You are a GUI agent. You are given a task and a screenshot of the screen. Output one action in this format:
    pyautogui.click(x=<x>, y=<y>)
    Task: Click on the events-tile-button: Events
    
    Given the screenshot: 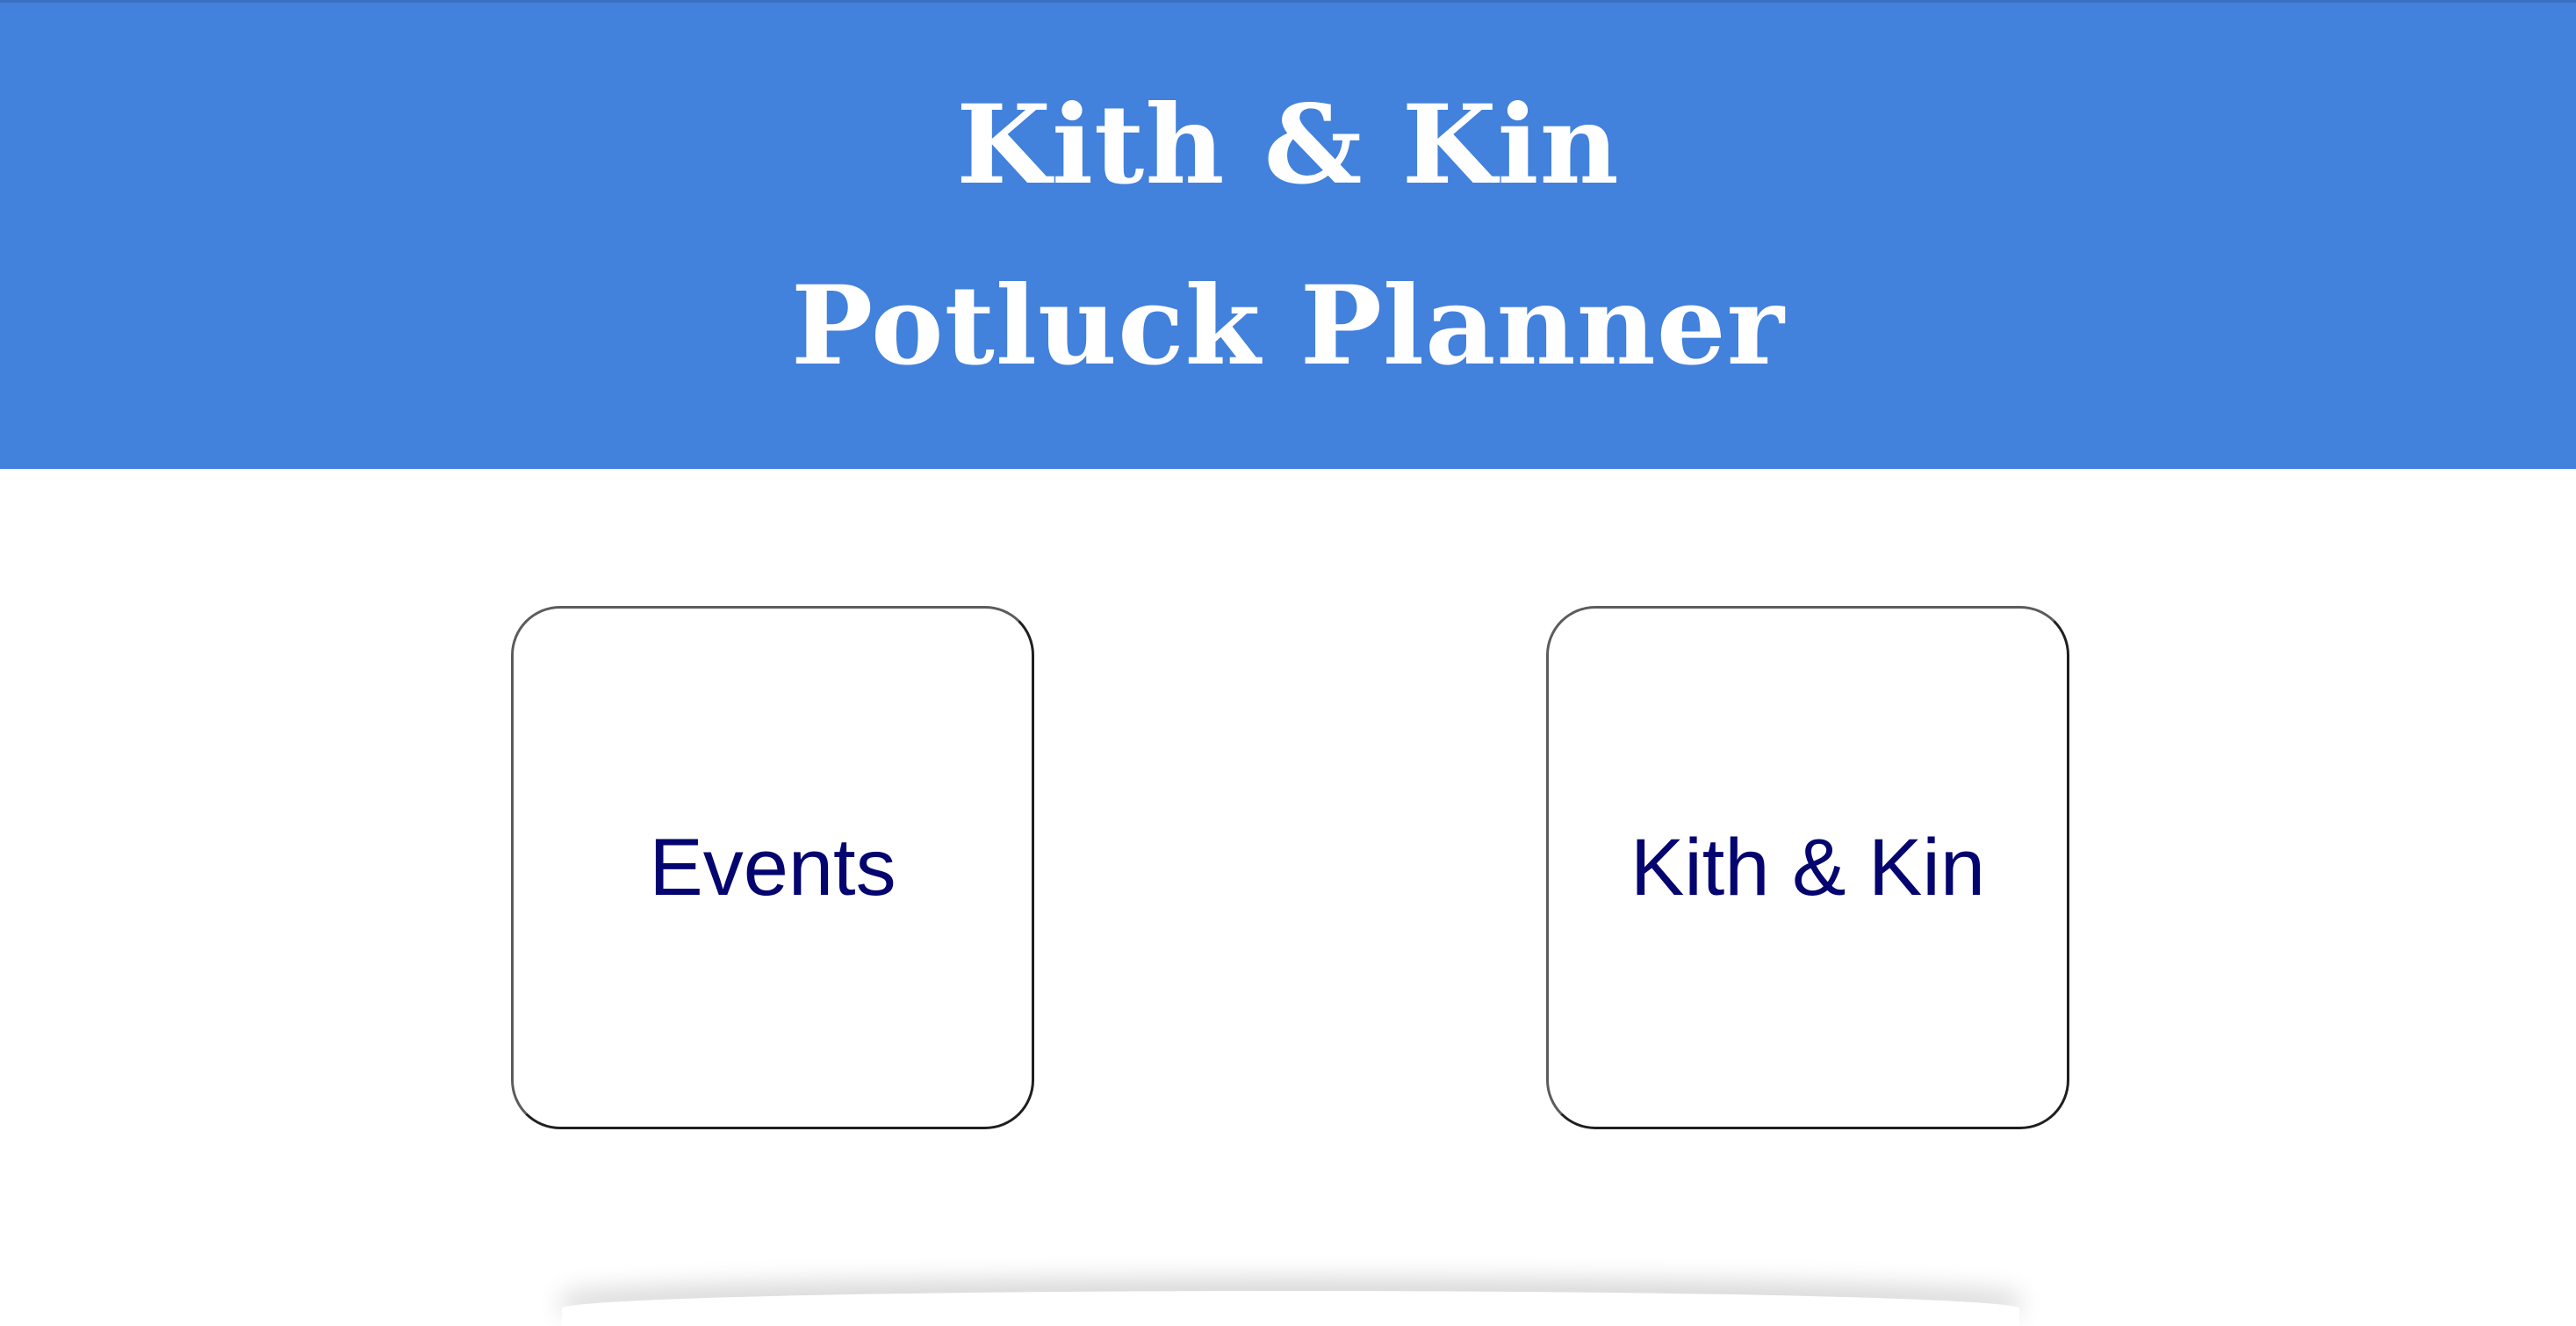 What is the action you would take?
    pyautogui.click(x=772, y=867)
    